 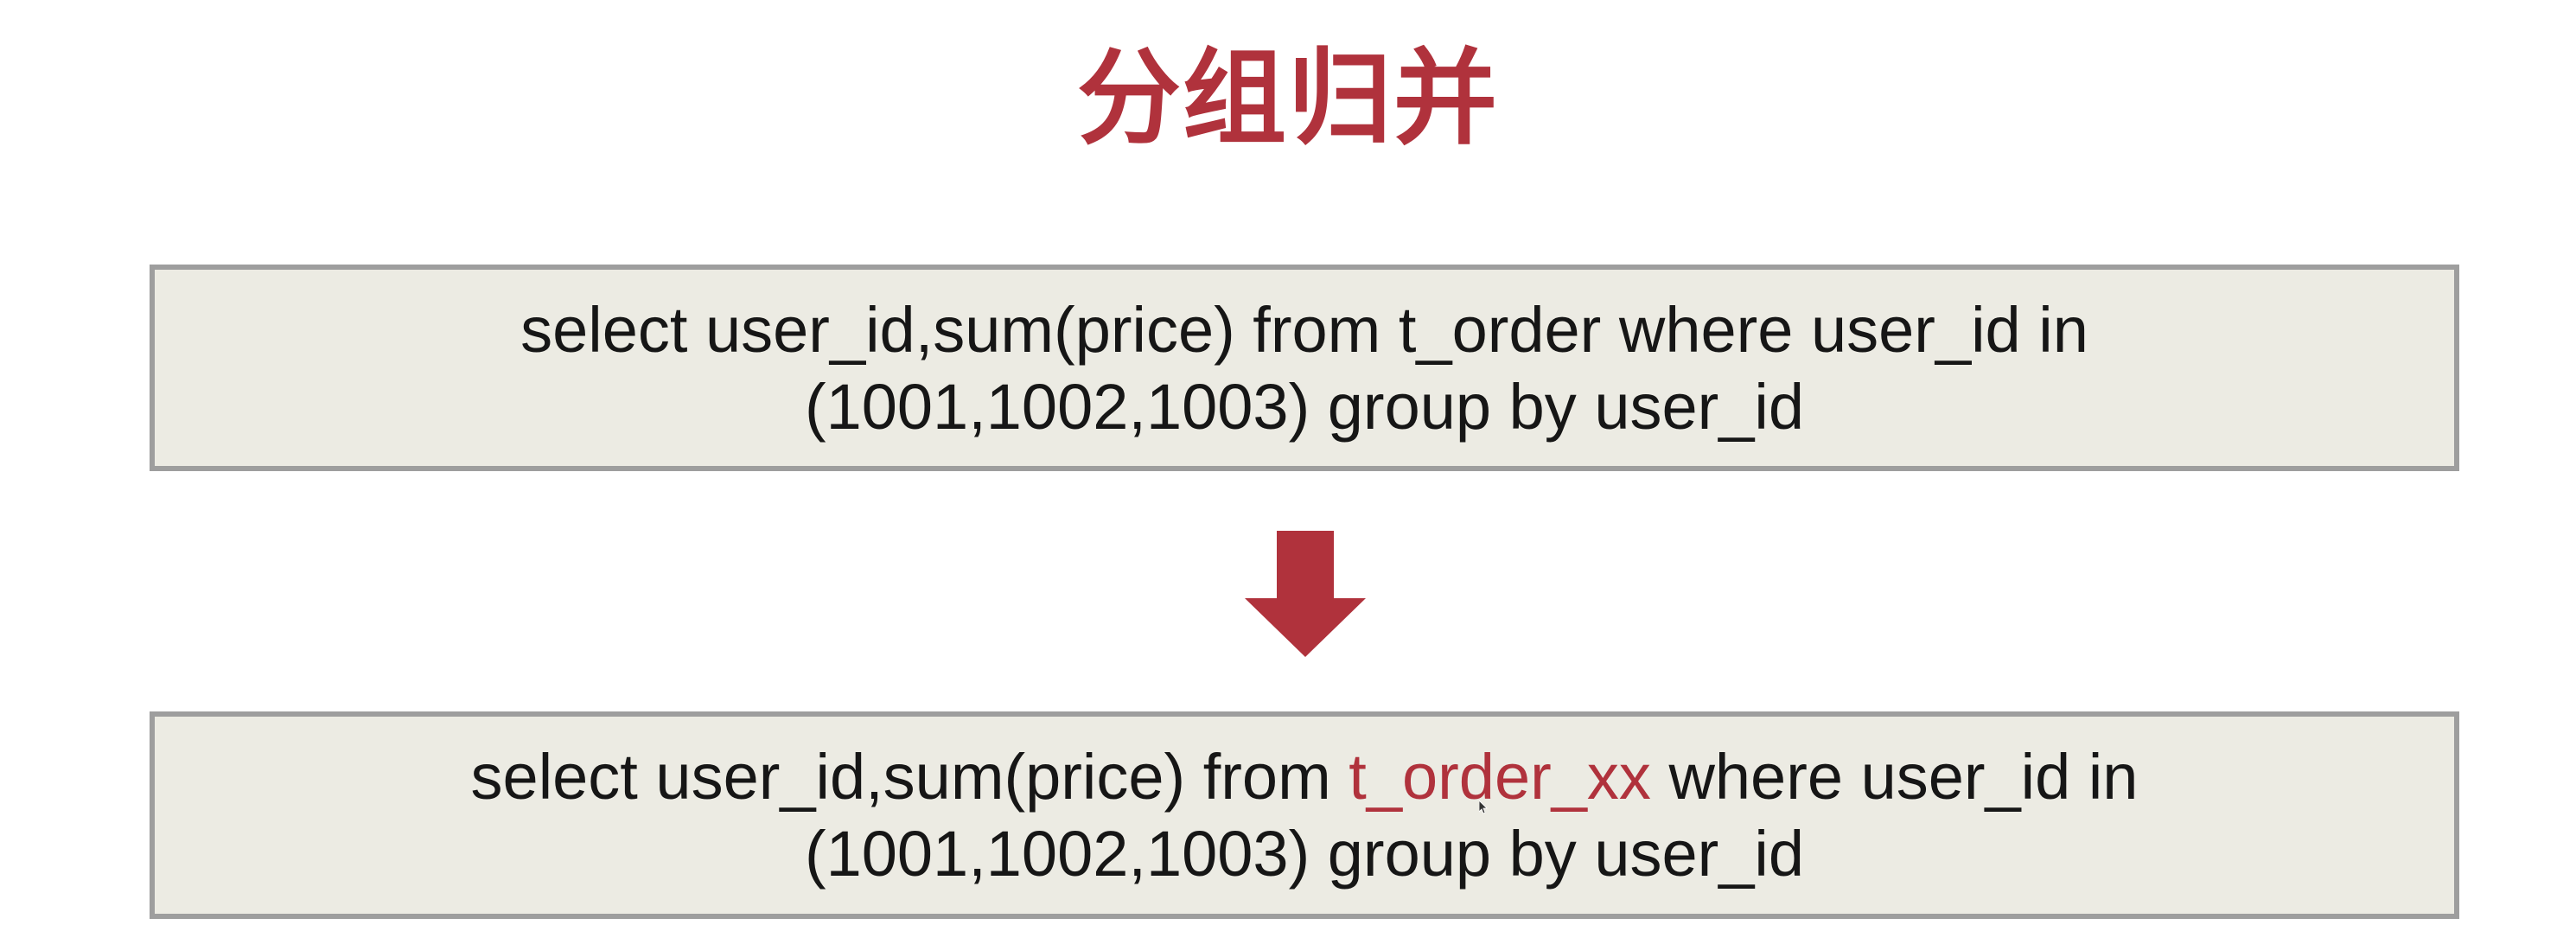 What do you see at coordinates (1894, 777) in the screenshot?
I see `rewritten-query-suffix: where user_id in` at bounding box center [1894, 777].